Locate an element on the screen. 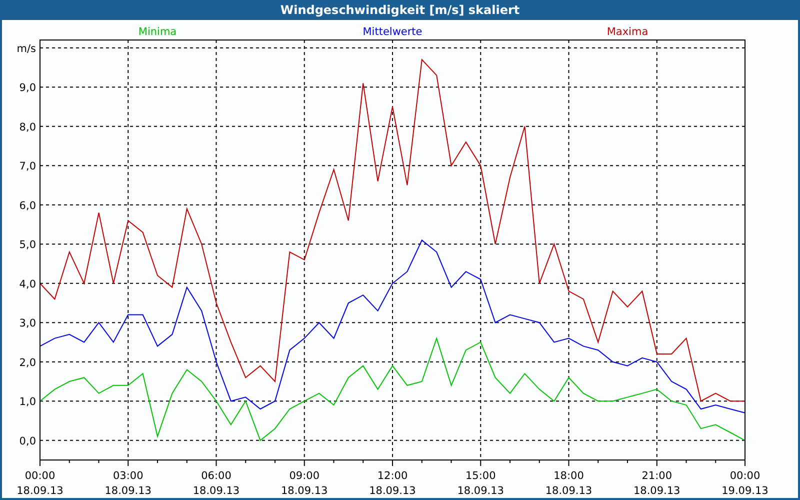 The width and height of the screenshot is (800, 500). y-tick-label: 3,0 is located at coordinates (27, 324).